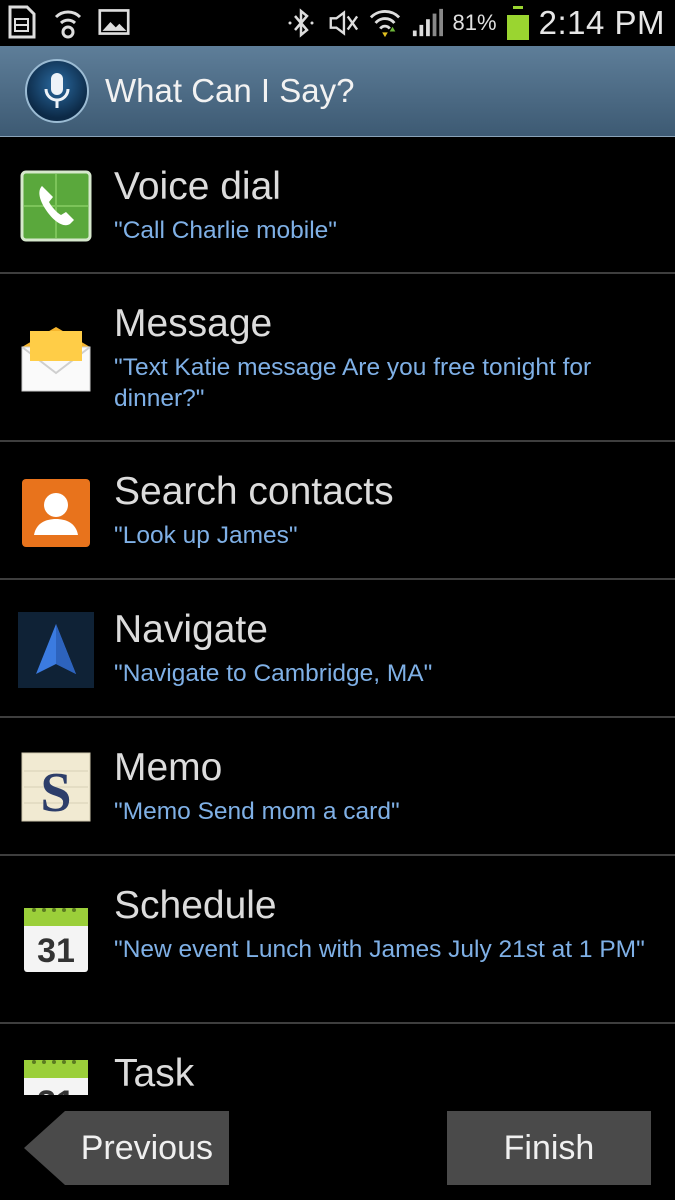 The height and width of the screenshot is (1200, 675). Describe the element at coordinates (517, 23) in the screenshot. I see `battery-icon` at that location.